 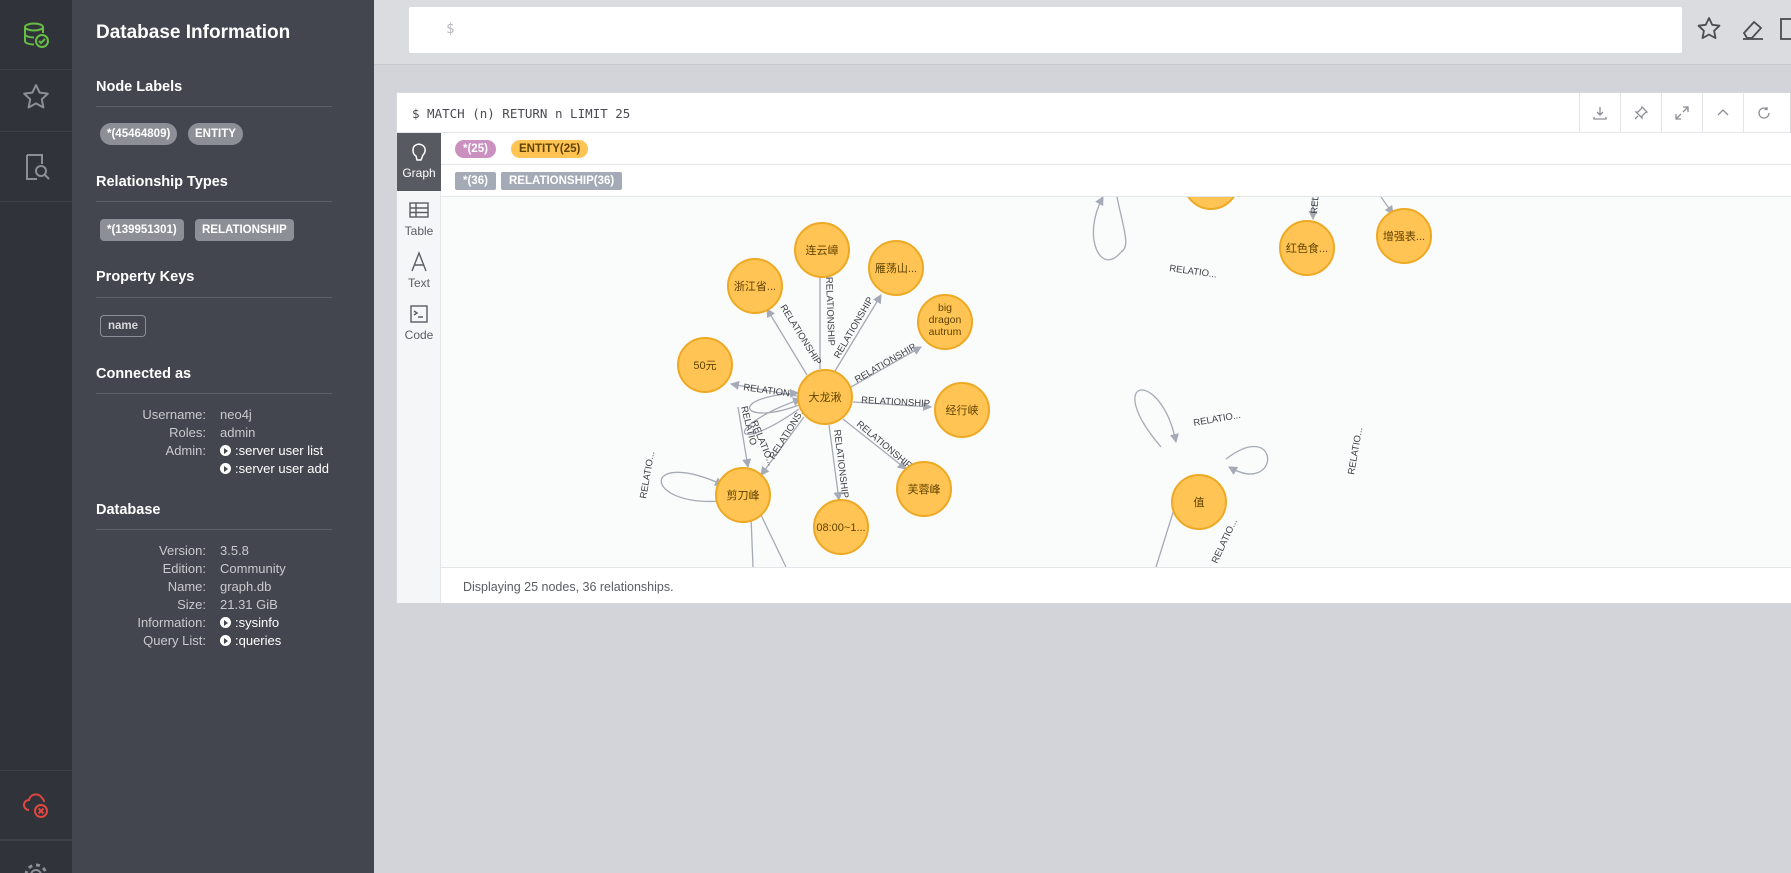 What do you see at coordinates (1681, 113) in the screenshot?
I see `fullscreen-icon` at bounding box center [1681, 113].